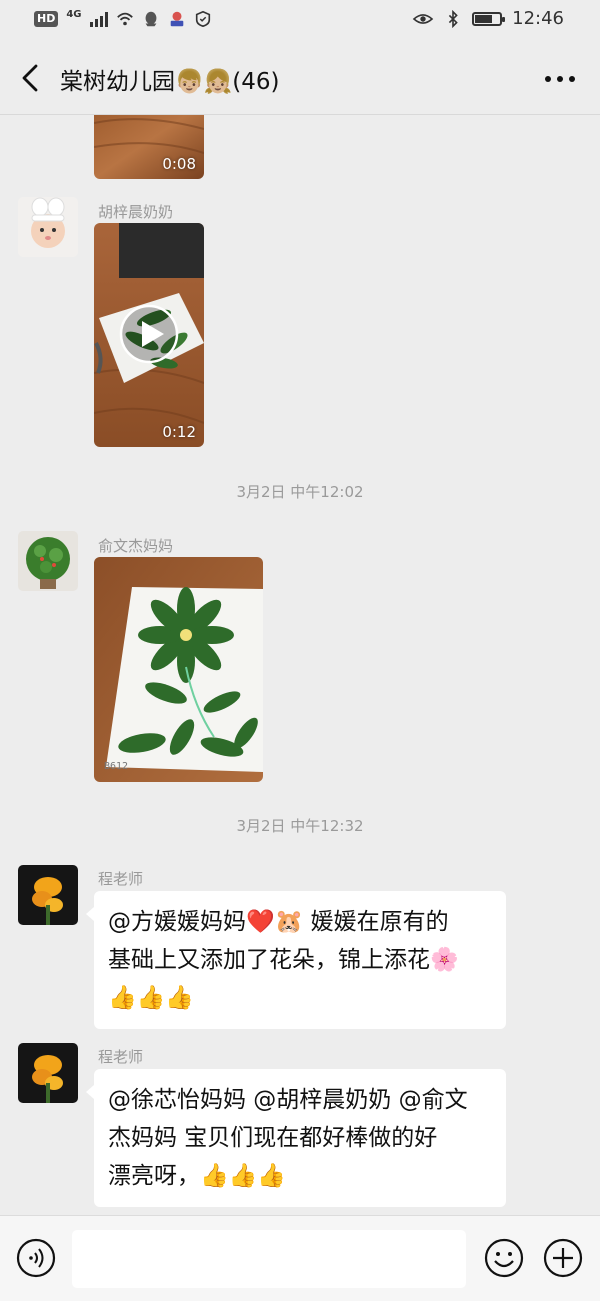  Describe the element at coordinates (32, 78) in the screenshot. I see `chevron-left-icon` at that location.